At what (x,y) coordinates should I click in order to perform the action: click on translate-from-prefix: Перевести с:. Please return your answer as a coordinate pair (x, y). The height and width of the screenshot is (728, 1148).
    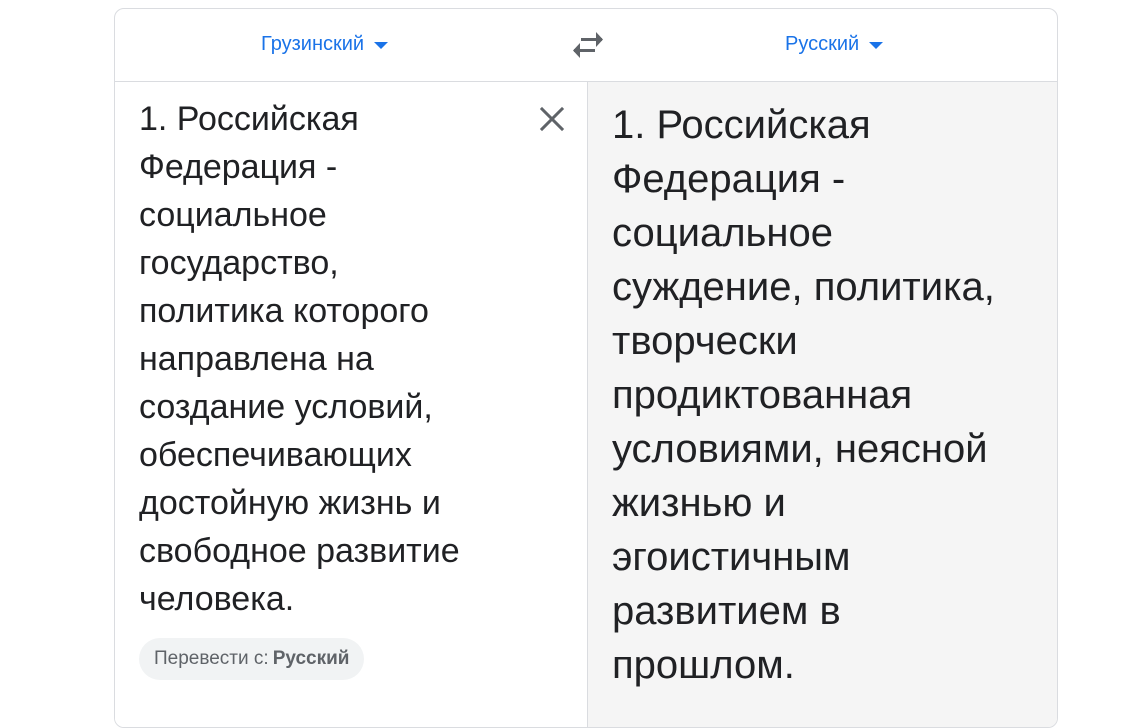
    Looking at the image, I should click on (211, 658).